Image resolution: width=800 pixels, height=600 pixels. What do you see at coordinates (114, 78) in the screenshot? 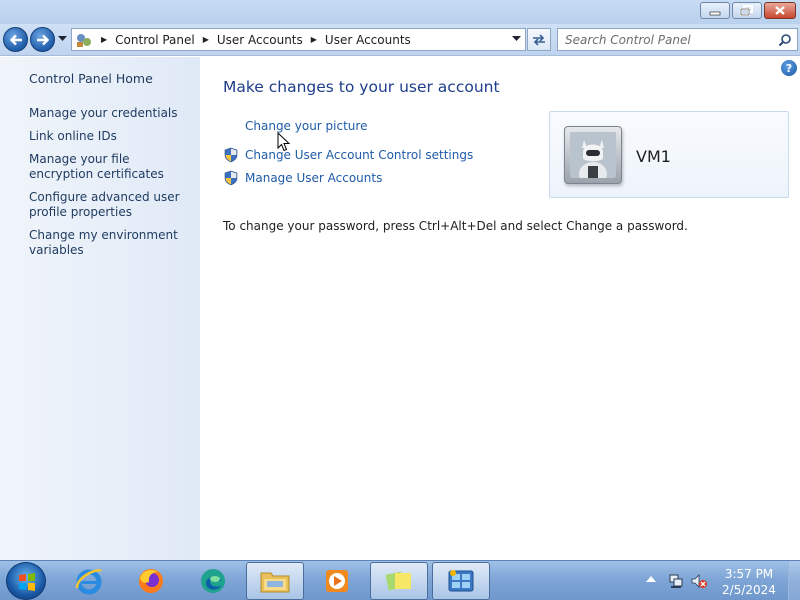
I see `control-panel-home-link: Control Panel Home` at bounding box center [114, 78].